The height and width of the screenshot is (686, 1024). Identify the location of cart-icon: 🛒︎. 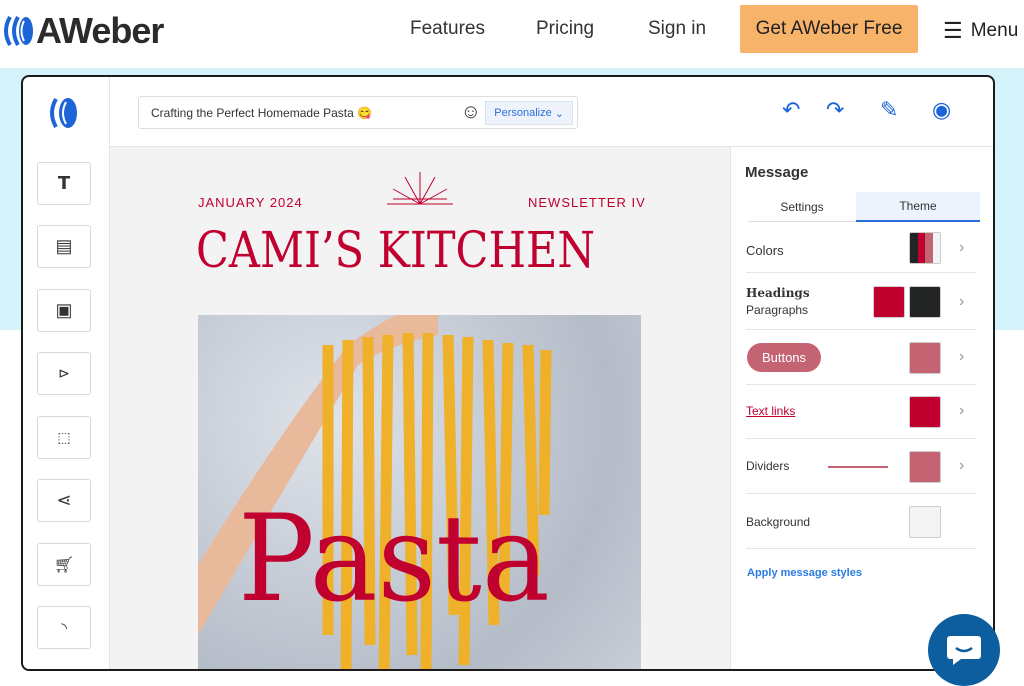
(64, 565).